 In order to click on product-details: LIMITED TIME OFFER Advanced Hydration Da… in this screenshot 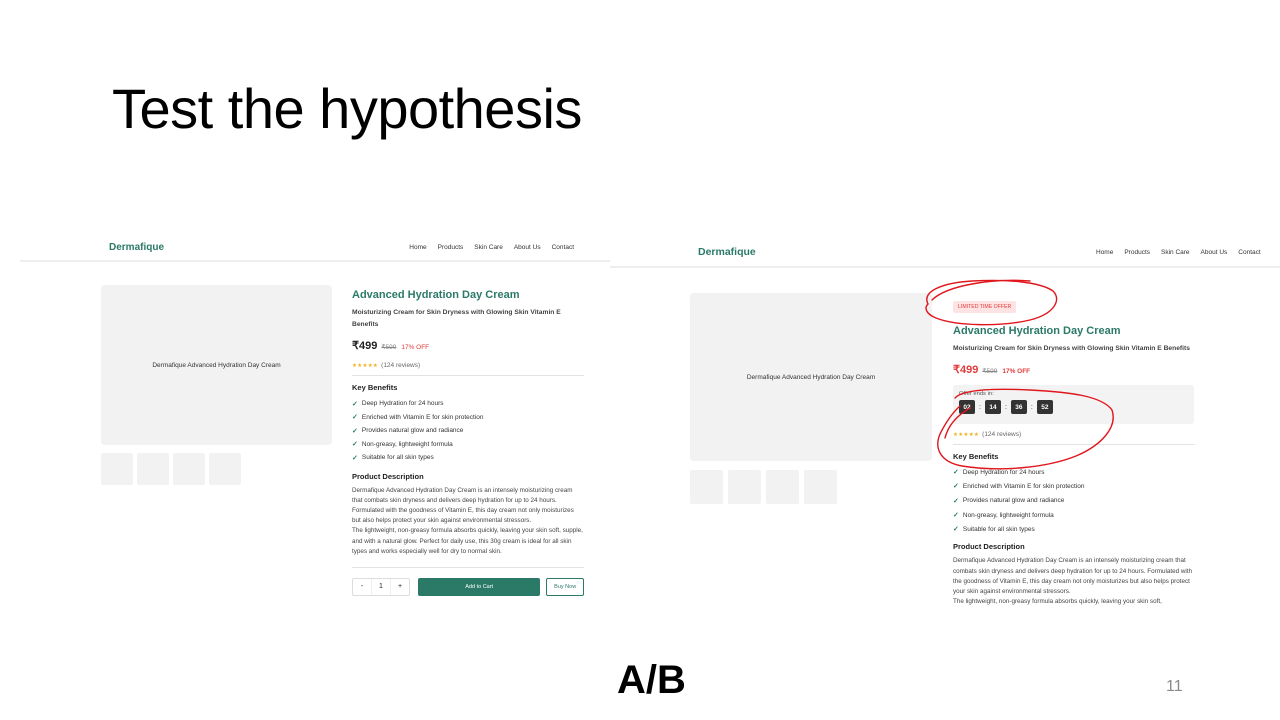, I will do `click(1074, 451)`.